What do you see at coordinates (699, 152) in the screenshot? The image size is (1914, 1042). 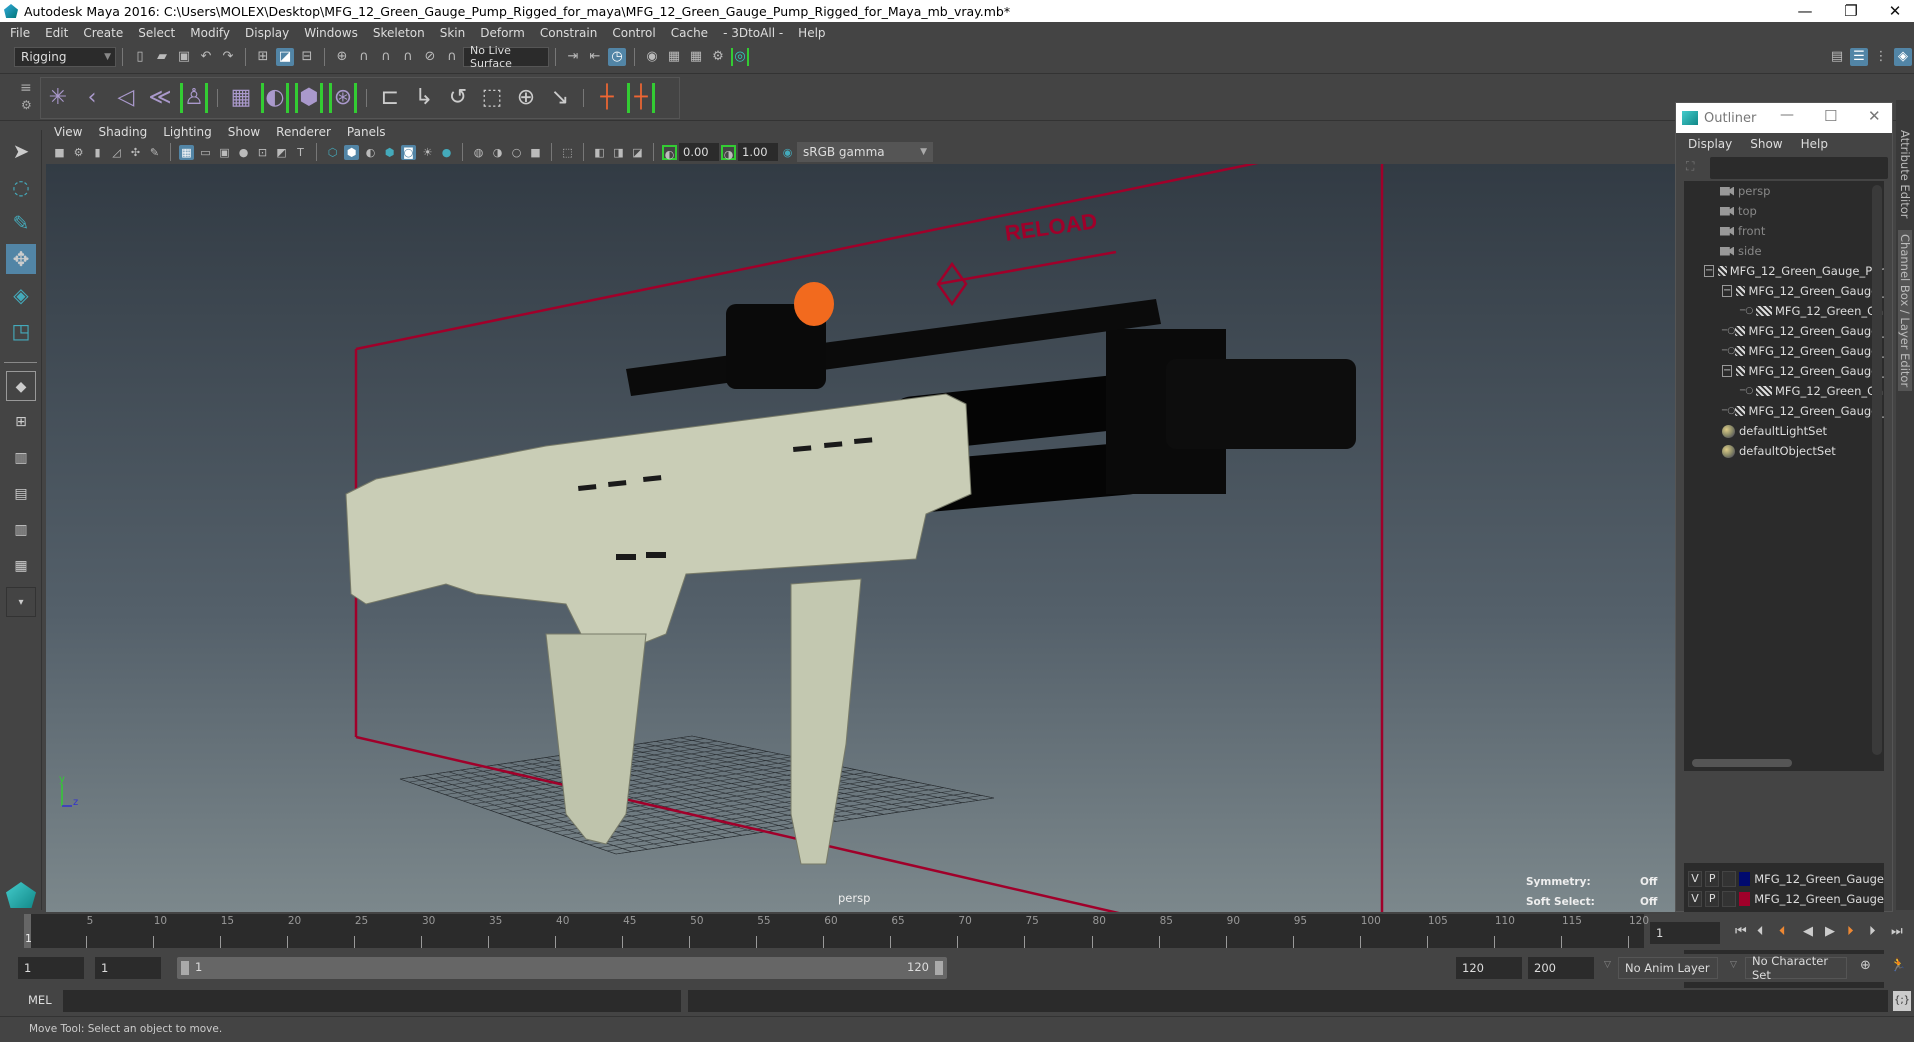 I see `exposure-field: 0.00` at bounding box center [699, 152].